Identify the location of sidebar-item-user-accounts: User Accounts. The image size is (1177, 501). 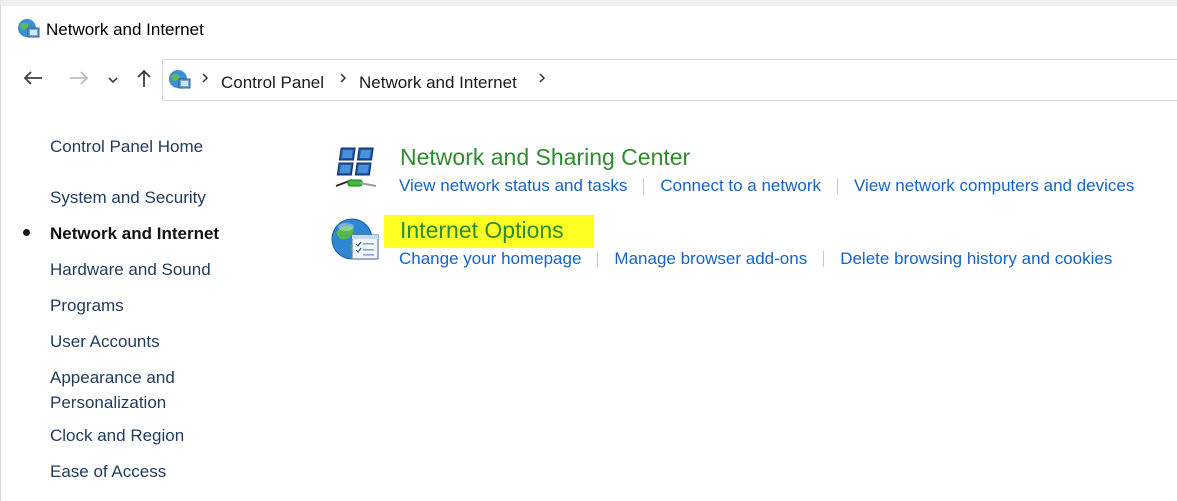
(105, 341).